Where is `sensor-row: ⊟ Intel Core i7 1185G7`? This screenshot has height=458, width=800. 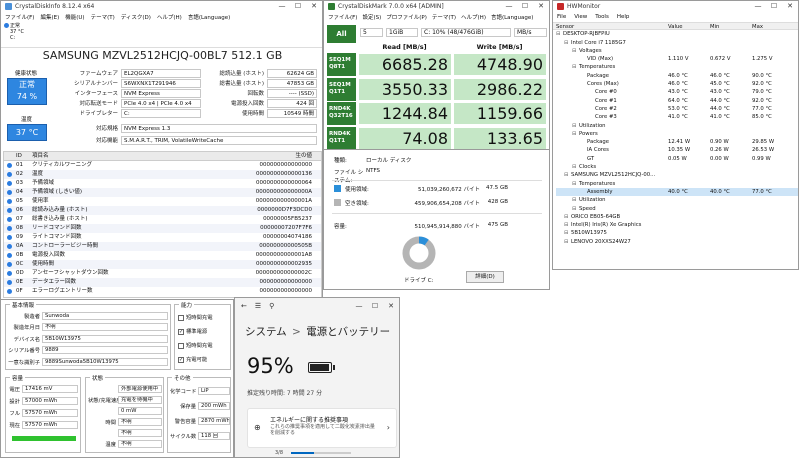
sensor-row: ⊟ Intel Core i7 1185G7 is located at coordinates (677, 43).